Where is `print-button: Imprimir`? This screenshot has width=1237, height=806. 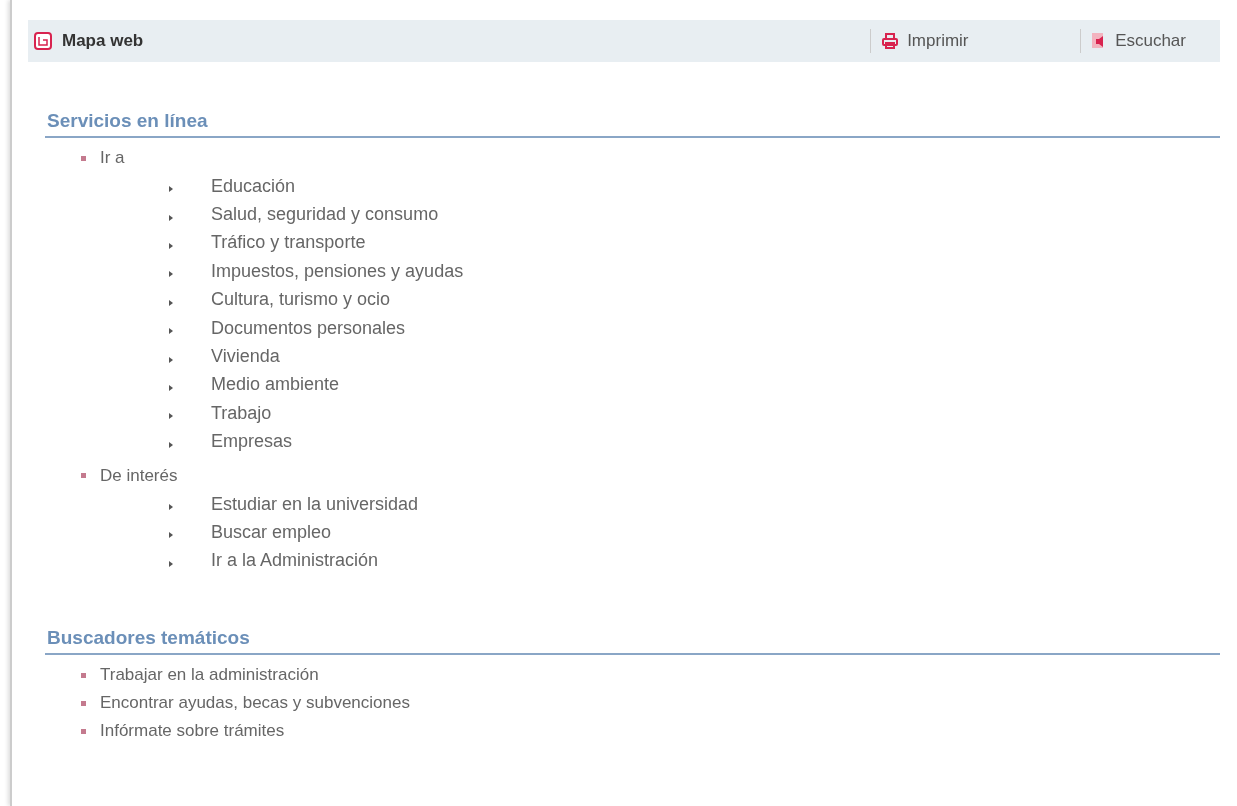 print-button: Imprimir is located at coordinates (975, 41).